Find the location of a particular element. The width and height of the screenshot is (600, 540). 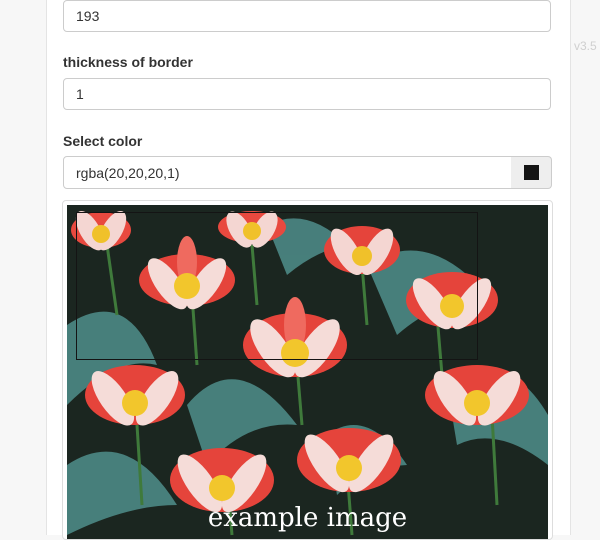

color-swatch is located at coordinates (531, 172).